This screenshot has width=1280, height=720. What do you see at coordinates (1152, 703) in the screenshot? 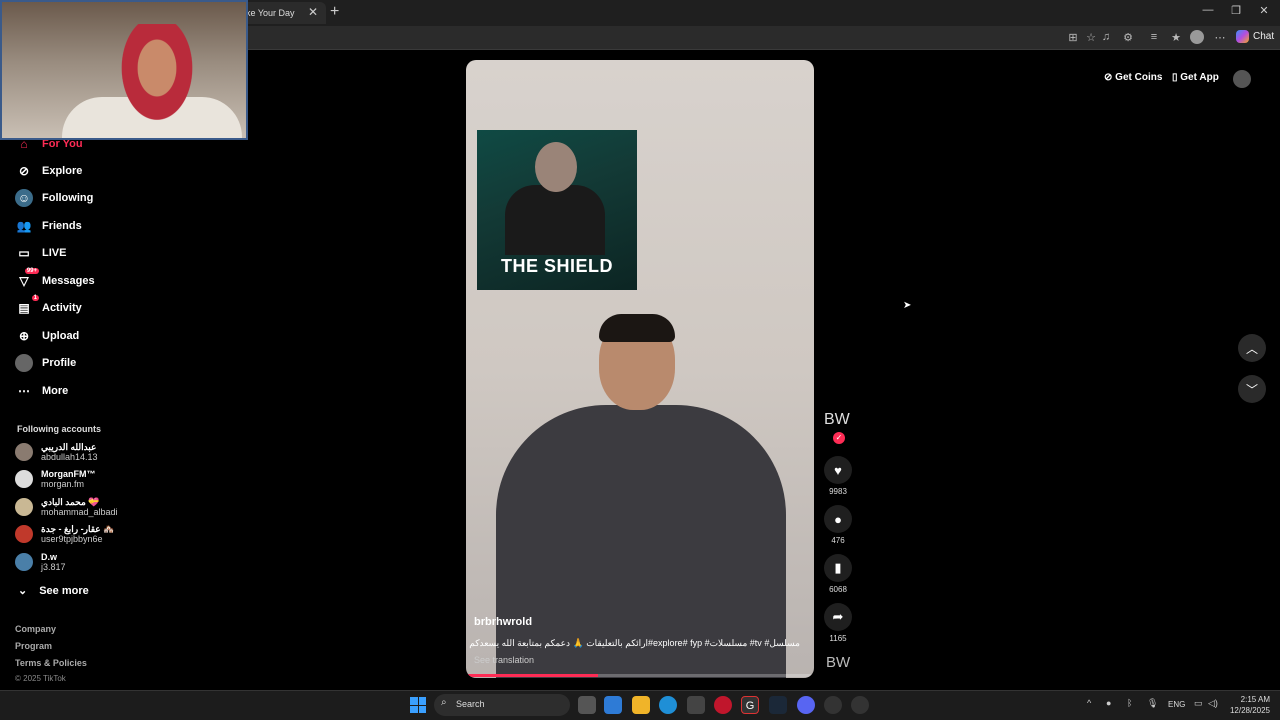
I see `microphone-icon: 🎙` at bounding box center [1152, 703].